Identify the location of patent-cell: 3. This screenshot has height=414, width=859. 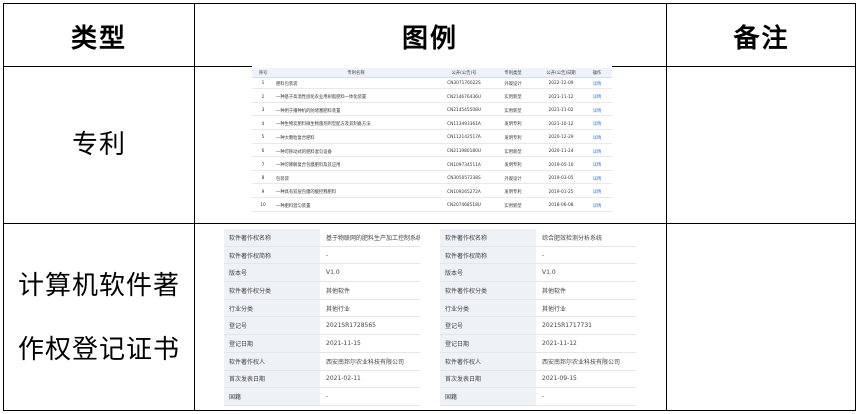
(263, 111).